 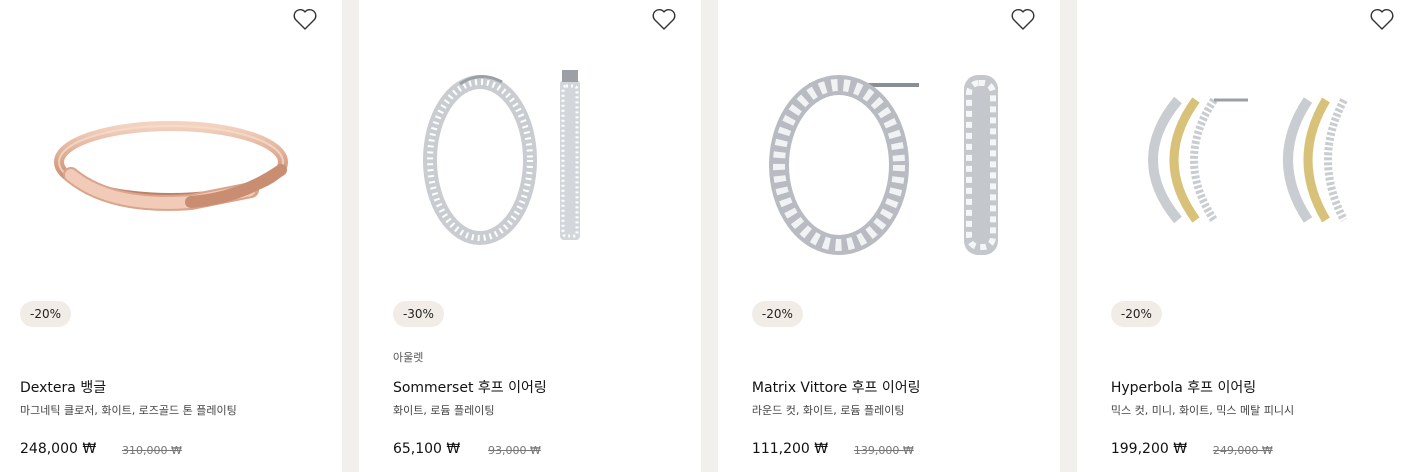 What do you see at coordinates (443, 410) in the screenshot?
I see `product-description: 화이트, 로듐 플레이팅` at bounding box center [443, 410].